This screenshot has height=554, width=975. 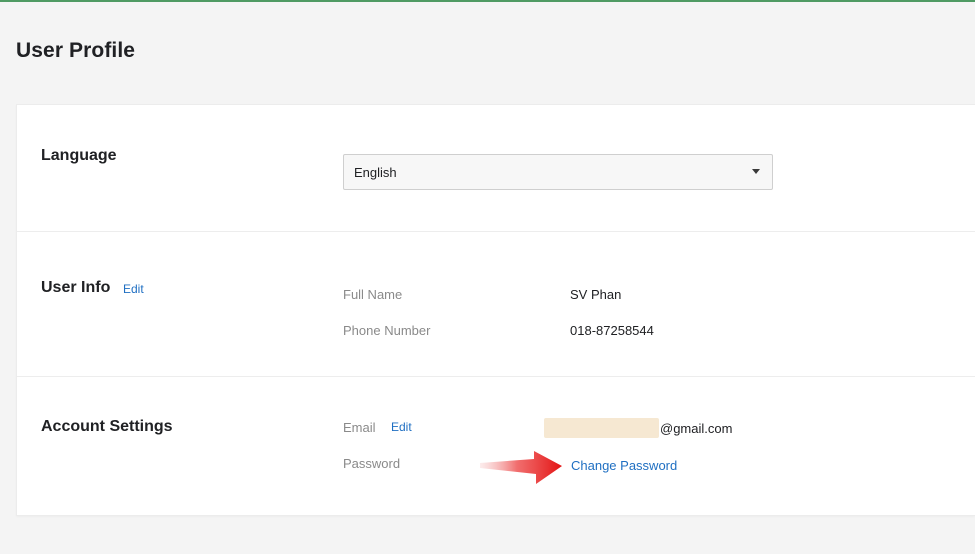 What do you see at coordinates (596, 294) in the screenshot?
I see `full-name-value: SV Phan` at bounding box center [596, 294].